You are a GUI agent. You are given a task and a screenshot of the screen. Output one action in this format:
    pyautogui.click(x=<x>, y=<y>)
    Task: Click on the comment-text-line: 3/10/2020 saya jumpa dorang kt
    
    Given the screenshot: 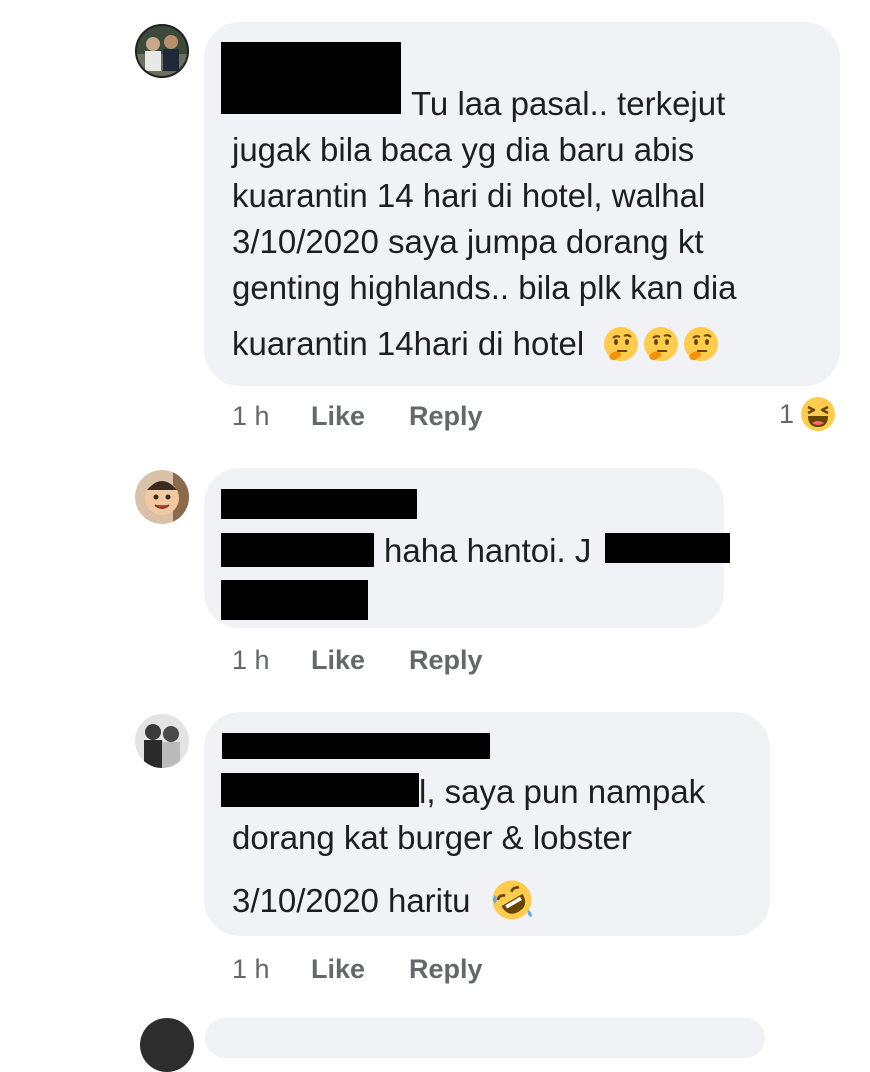 What is the action you would take?
    pyautogui.click(x=468, y=241)
    